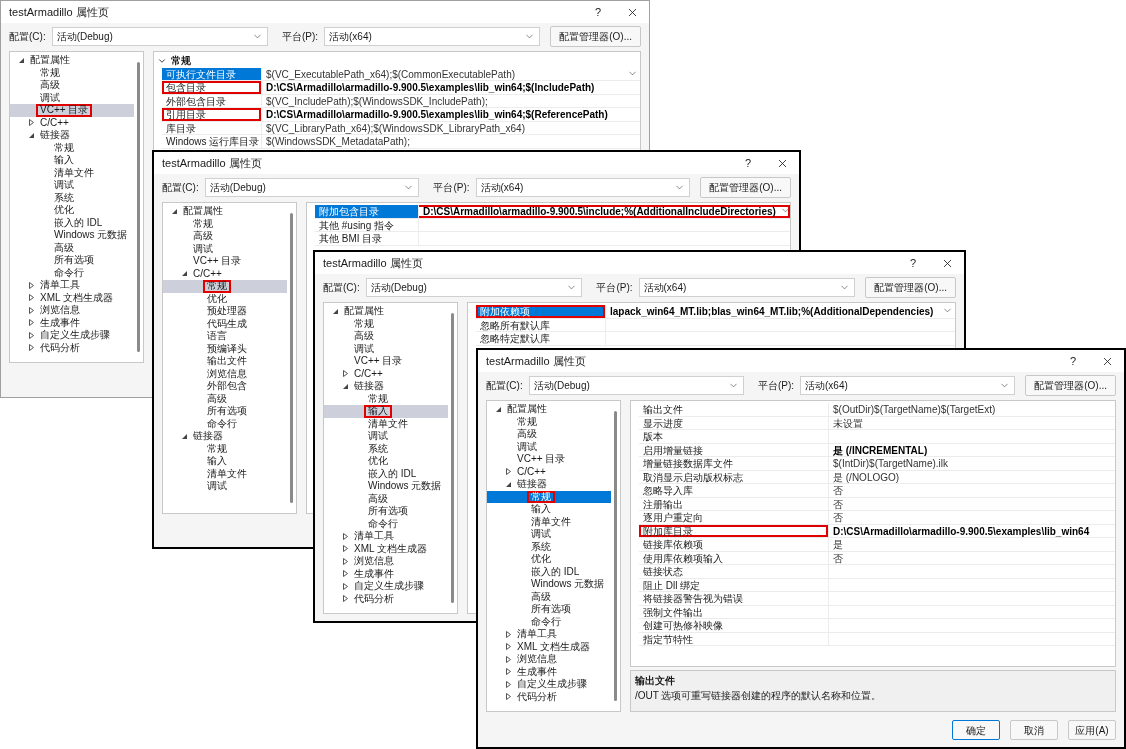  I want to click on property-name: 链接库依赖项, so click(734, 544).